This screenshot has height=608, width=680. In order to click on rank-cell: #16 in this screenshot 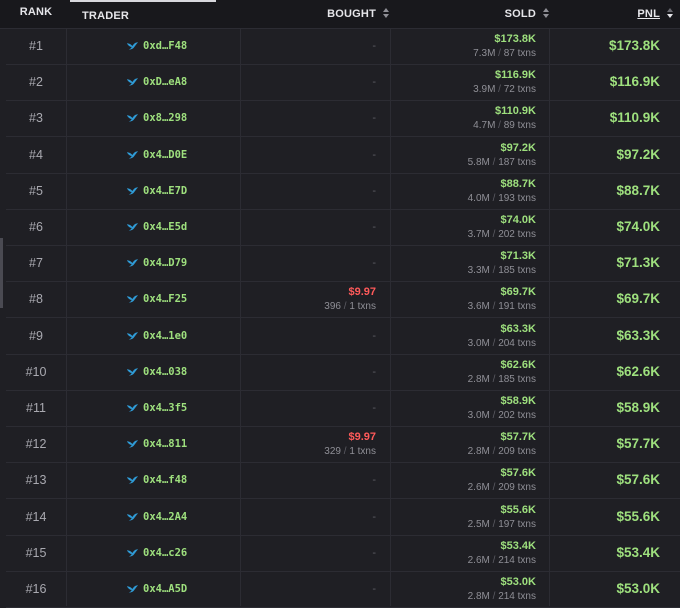, I will do `click(36, 589)`.